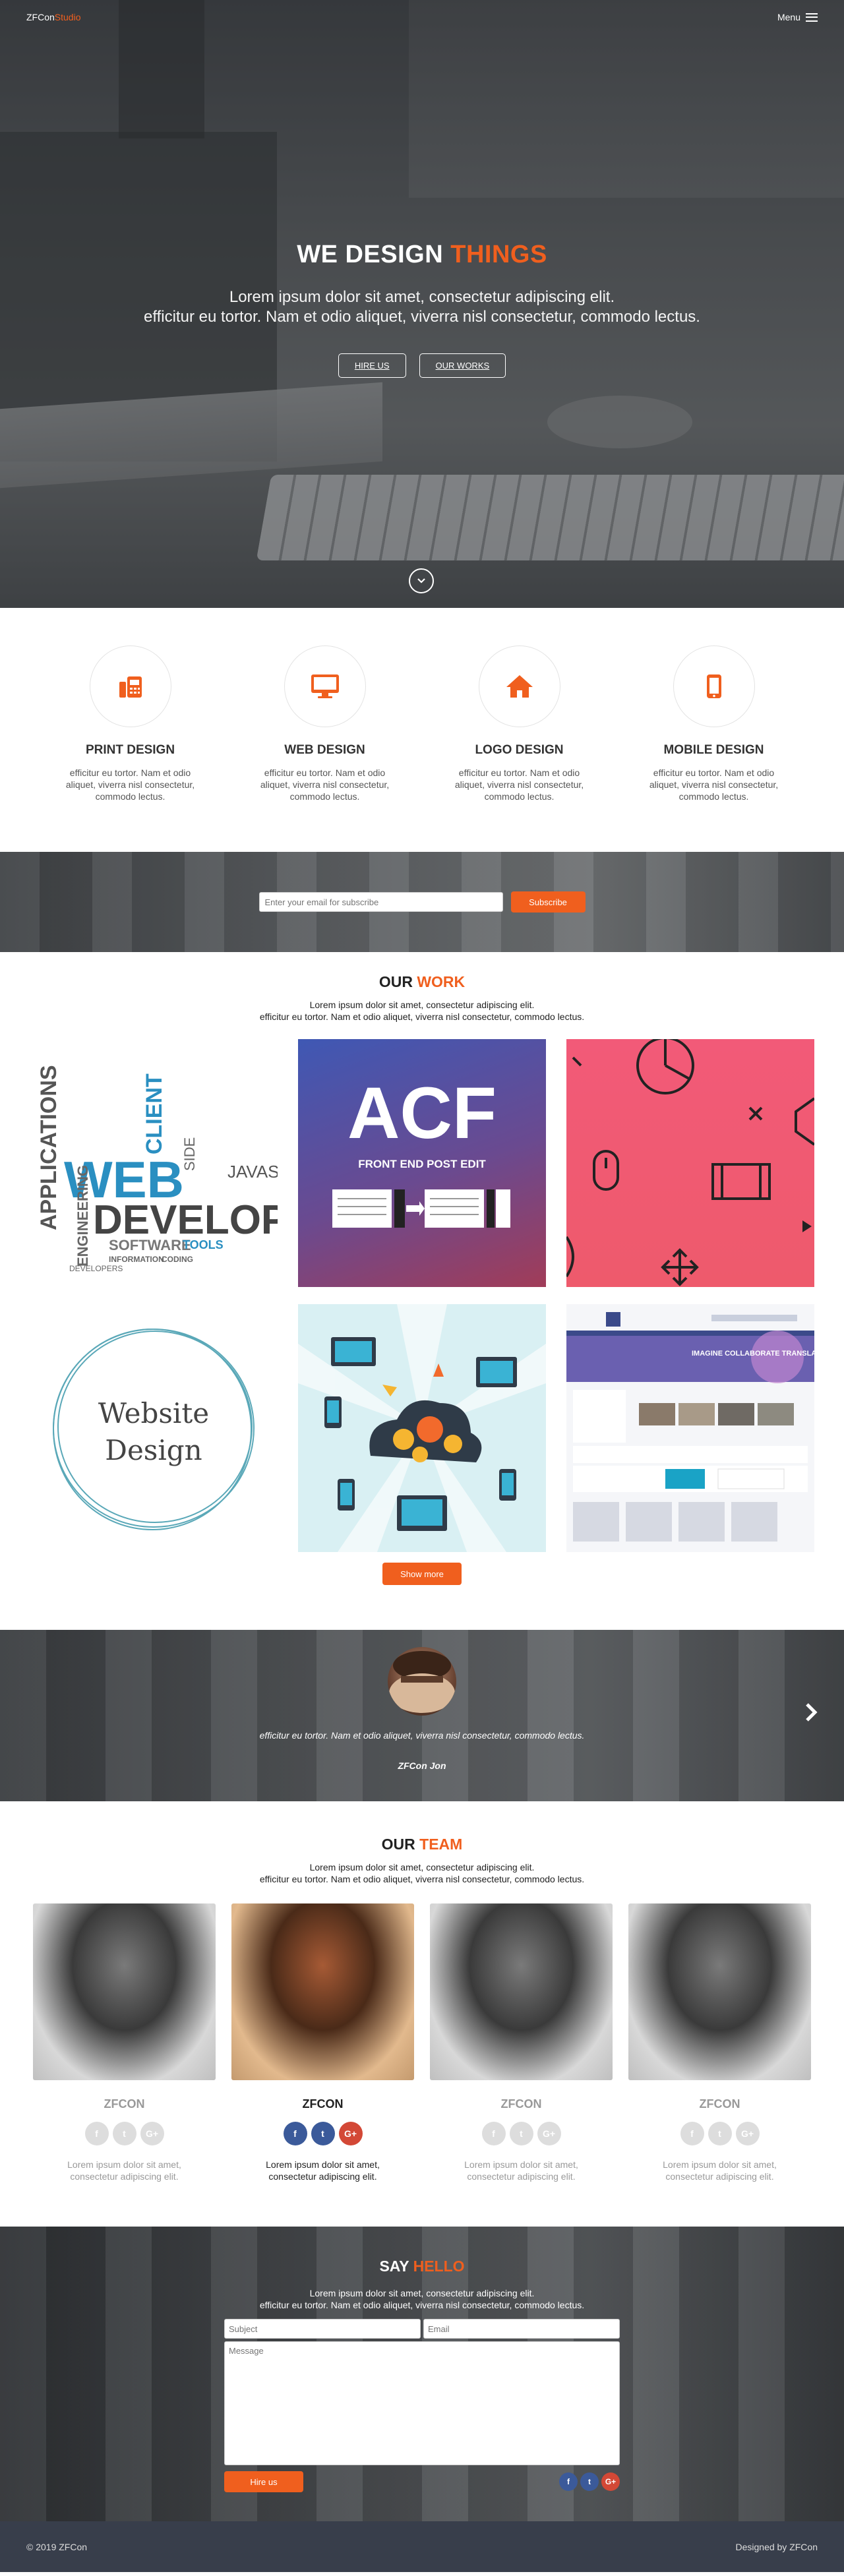 The image size is (844, 2576). What do you see at coordinates (252, 1172) in the screenshot?
I see `word-cloud-word: JAVASCR` at bounding box center [252, 1172].